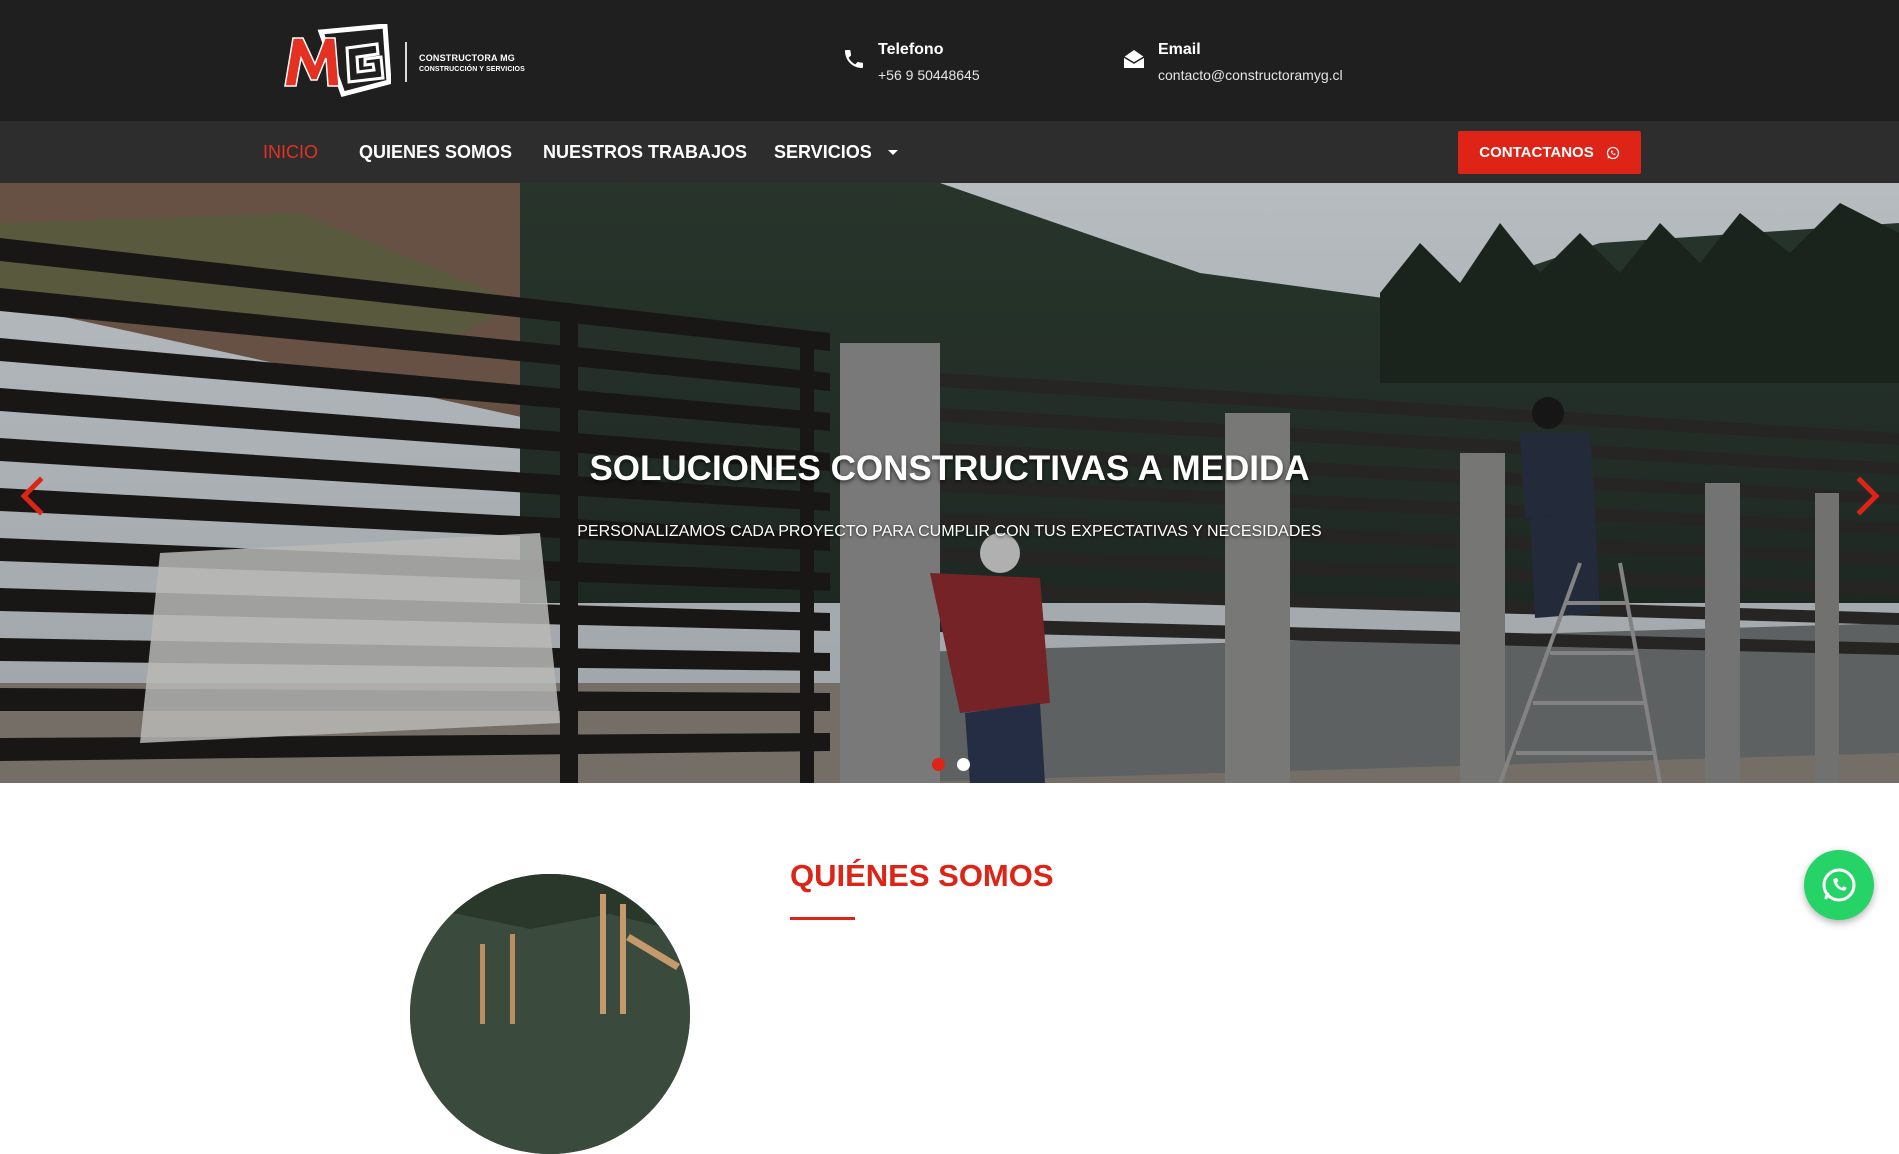  I want to click on brand-logo: CONSTRUCTORA MG CONSTRUCCIÓN Y SERVICIOS, so click(403, 62).